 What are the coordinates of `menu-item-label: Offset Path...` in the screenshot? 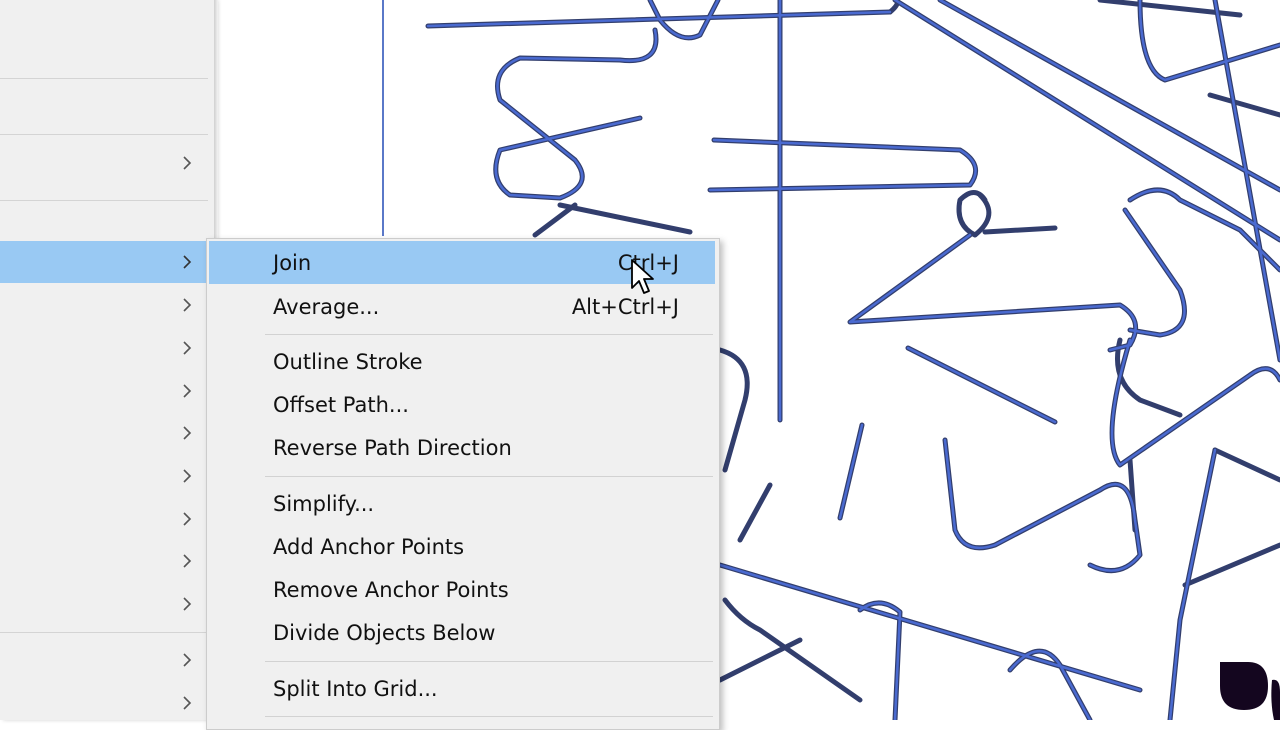 It's located at (341, 404).